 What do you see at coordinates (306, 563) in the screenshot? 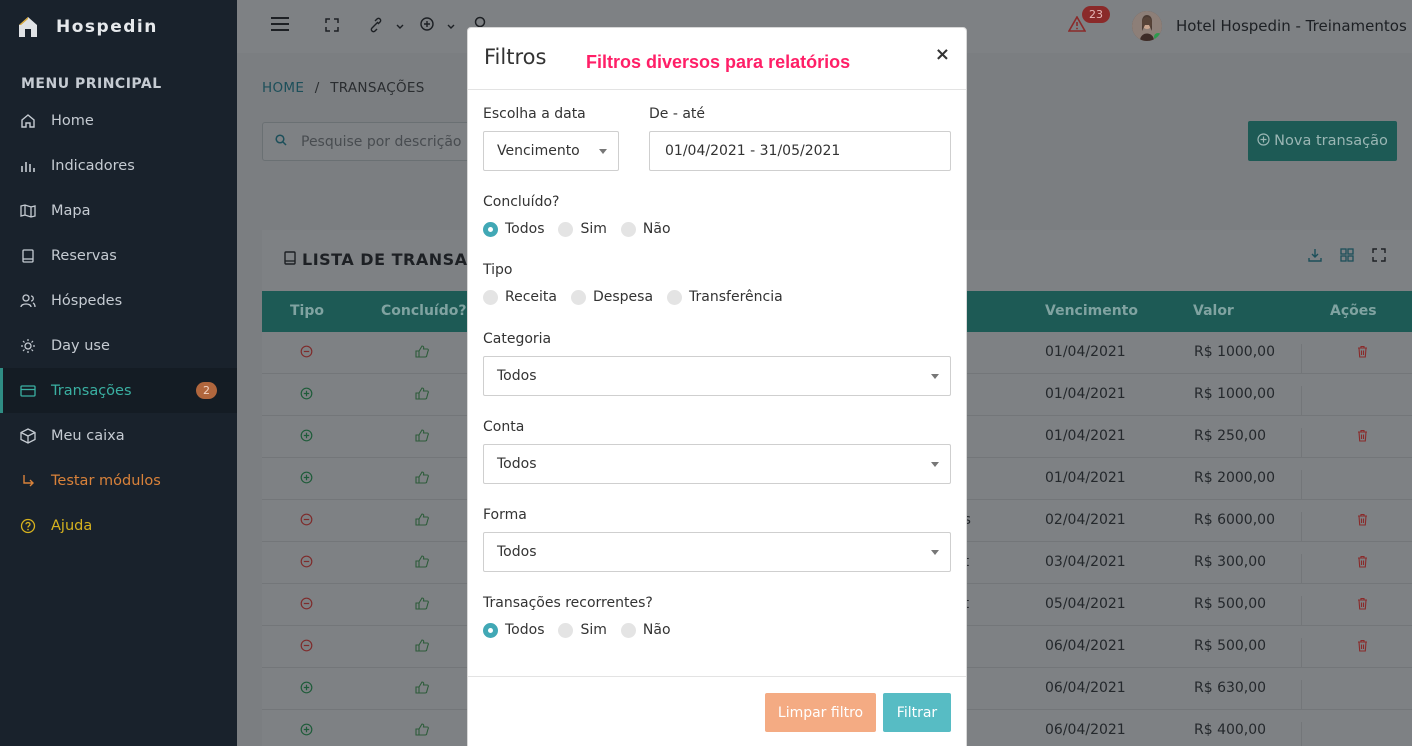
I see `minus-circle-icon` at bounding box center [306, 563].